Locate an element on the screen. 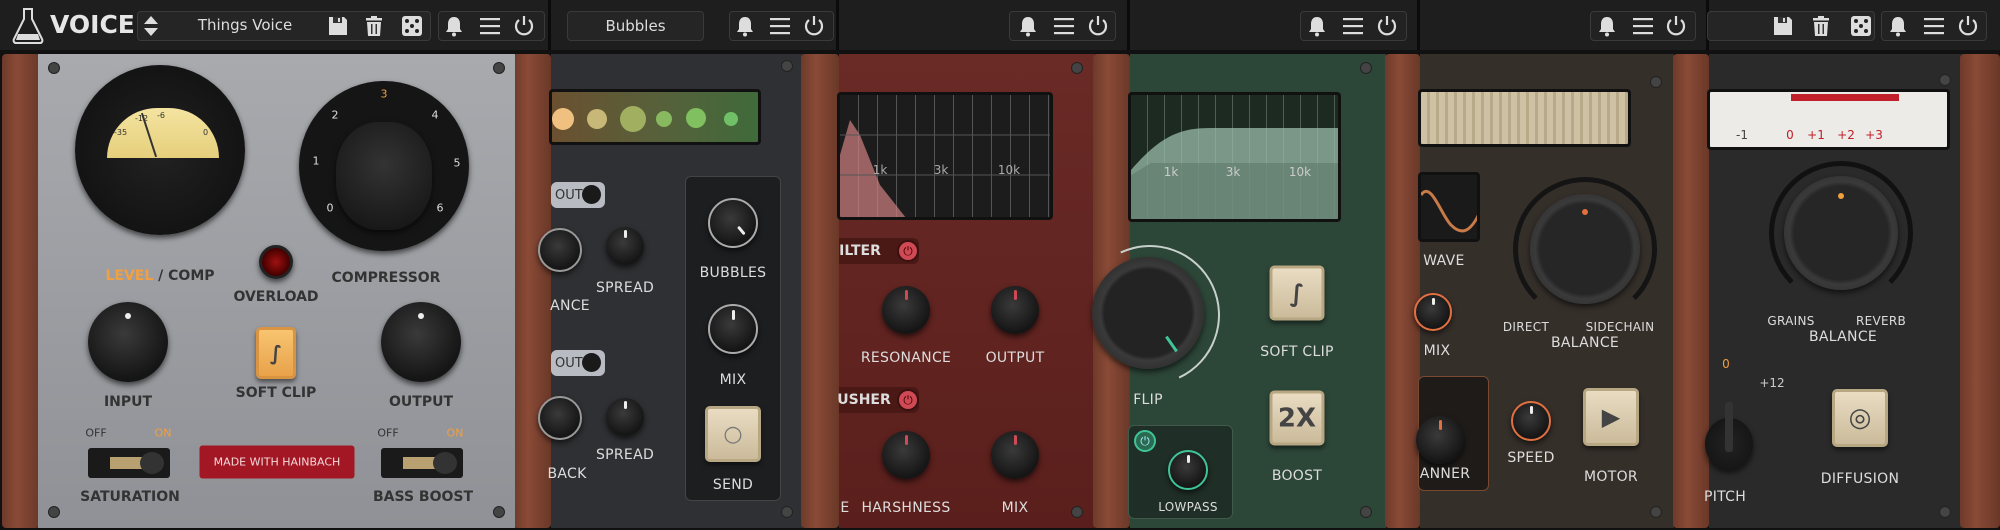 The image size is (2000, 530). sidechain-label: SIDECHAIN is located at coordinates (1620, 327).